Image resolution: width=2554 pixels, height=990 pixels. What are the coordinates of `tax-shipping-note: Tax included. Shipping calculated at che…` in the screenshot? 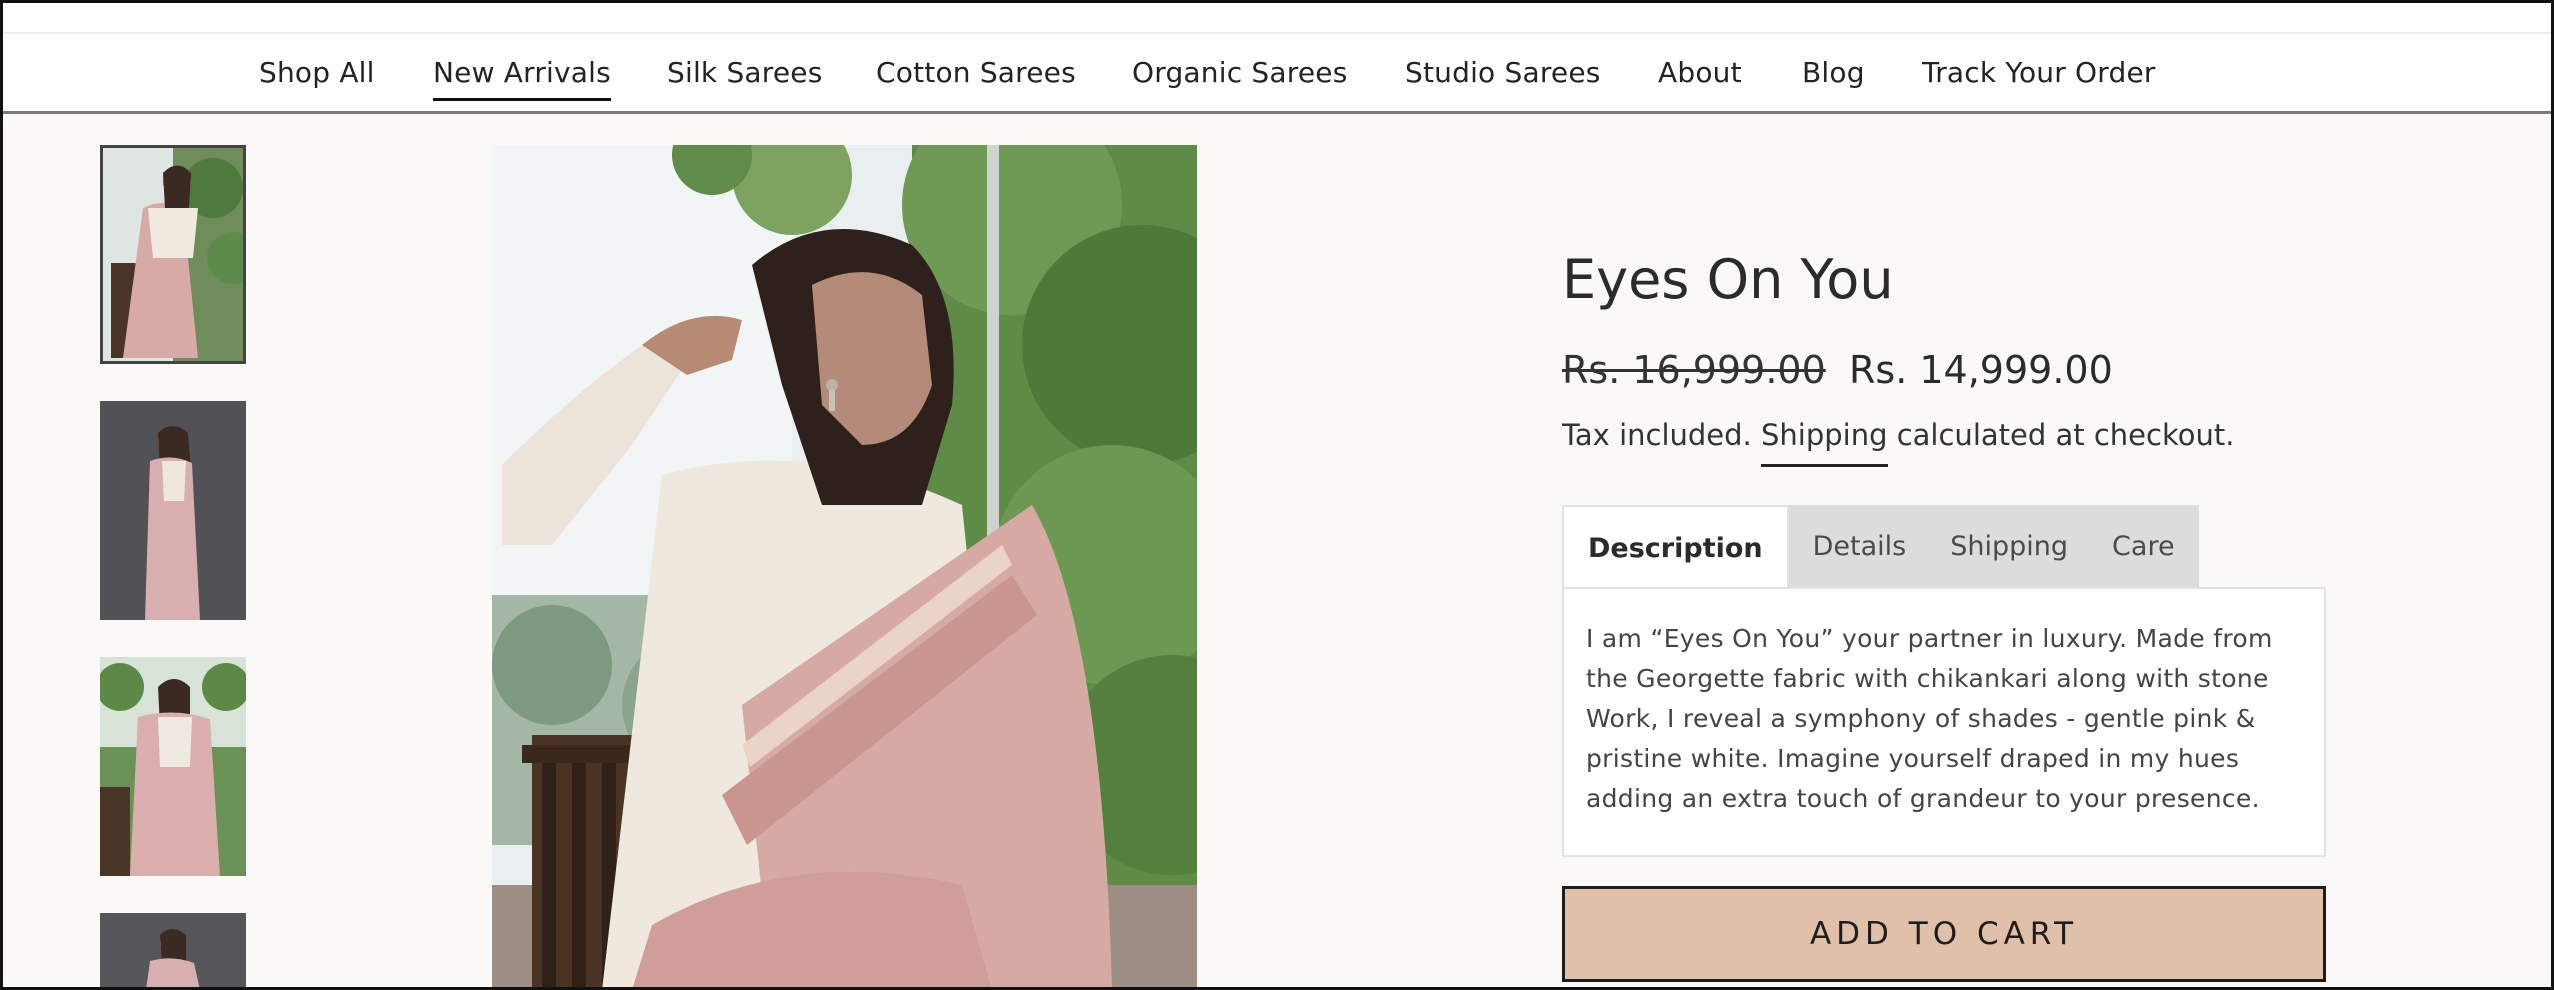 It's located at (1898, 442).